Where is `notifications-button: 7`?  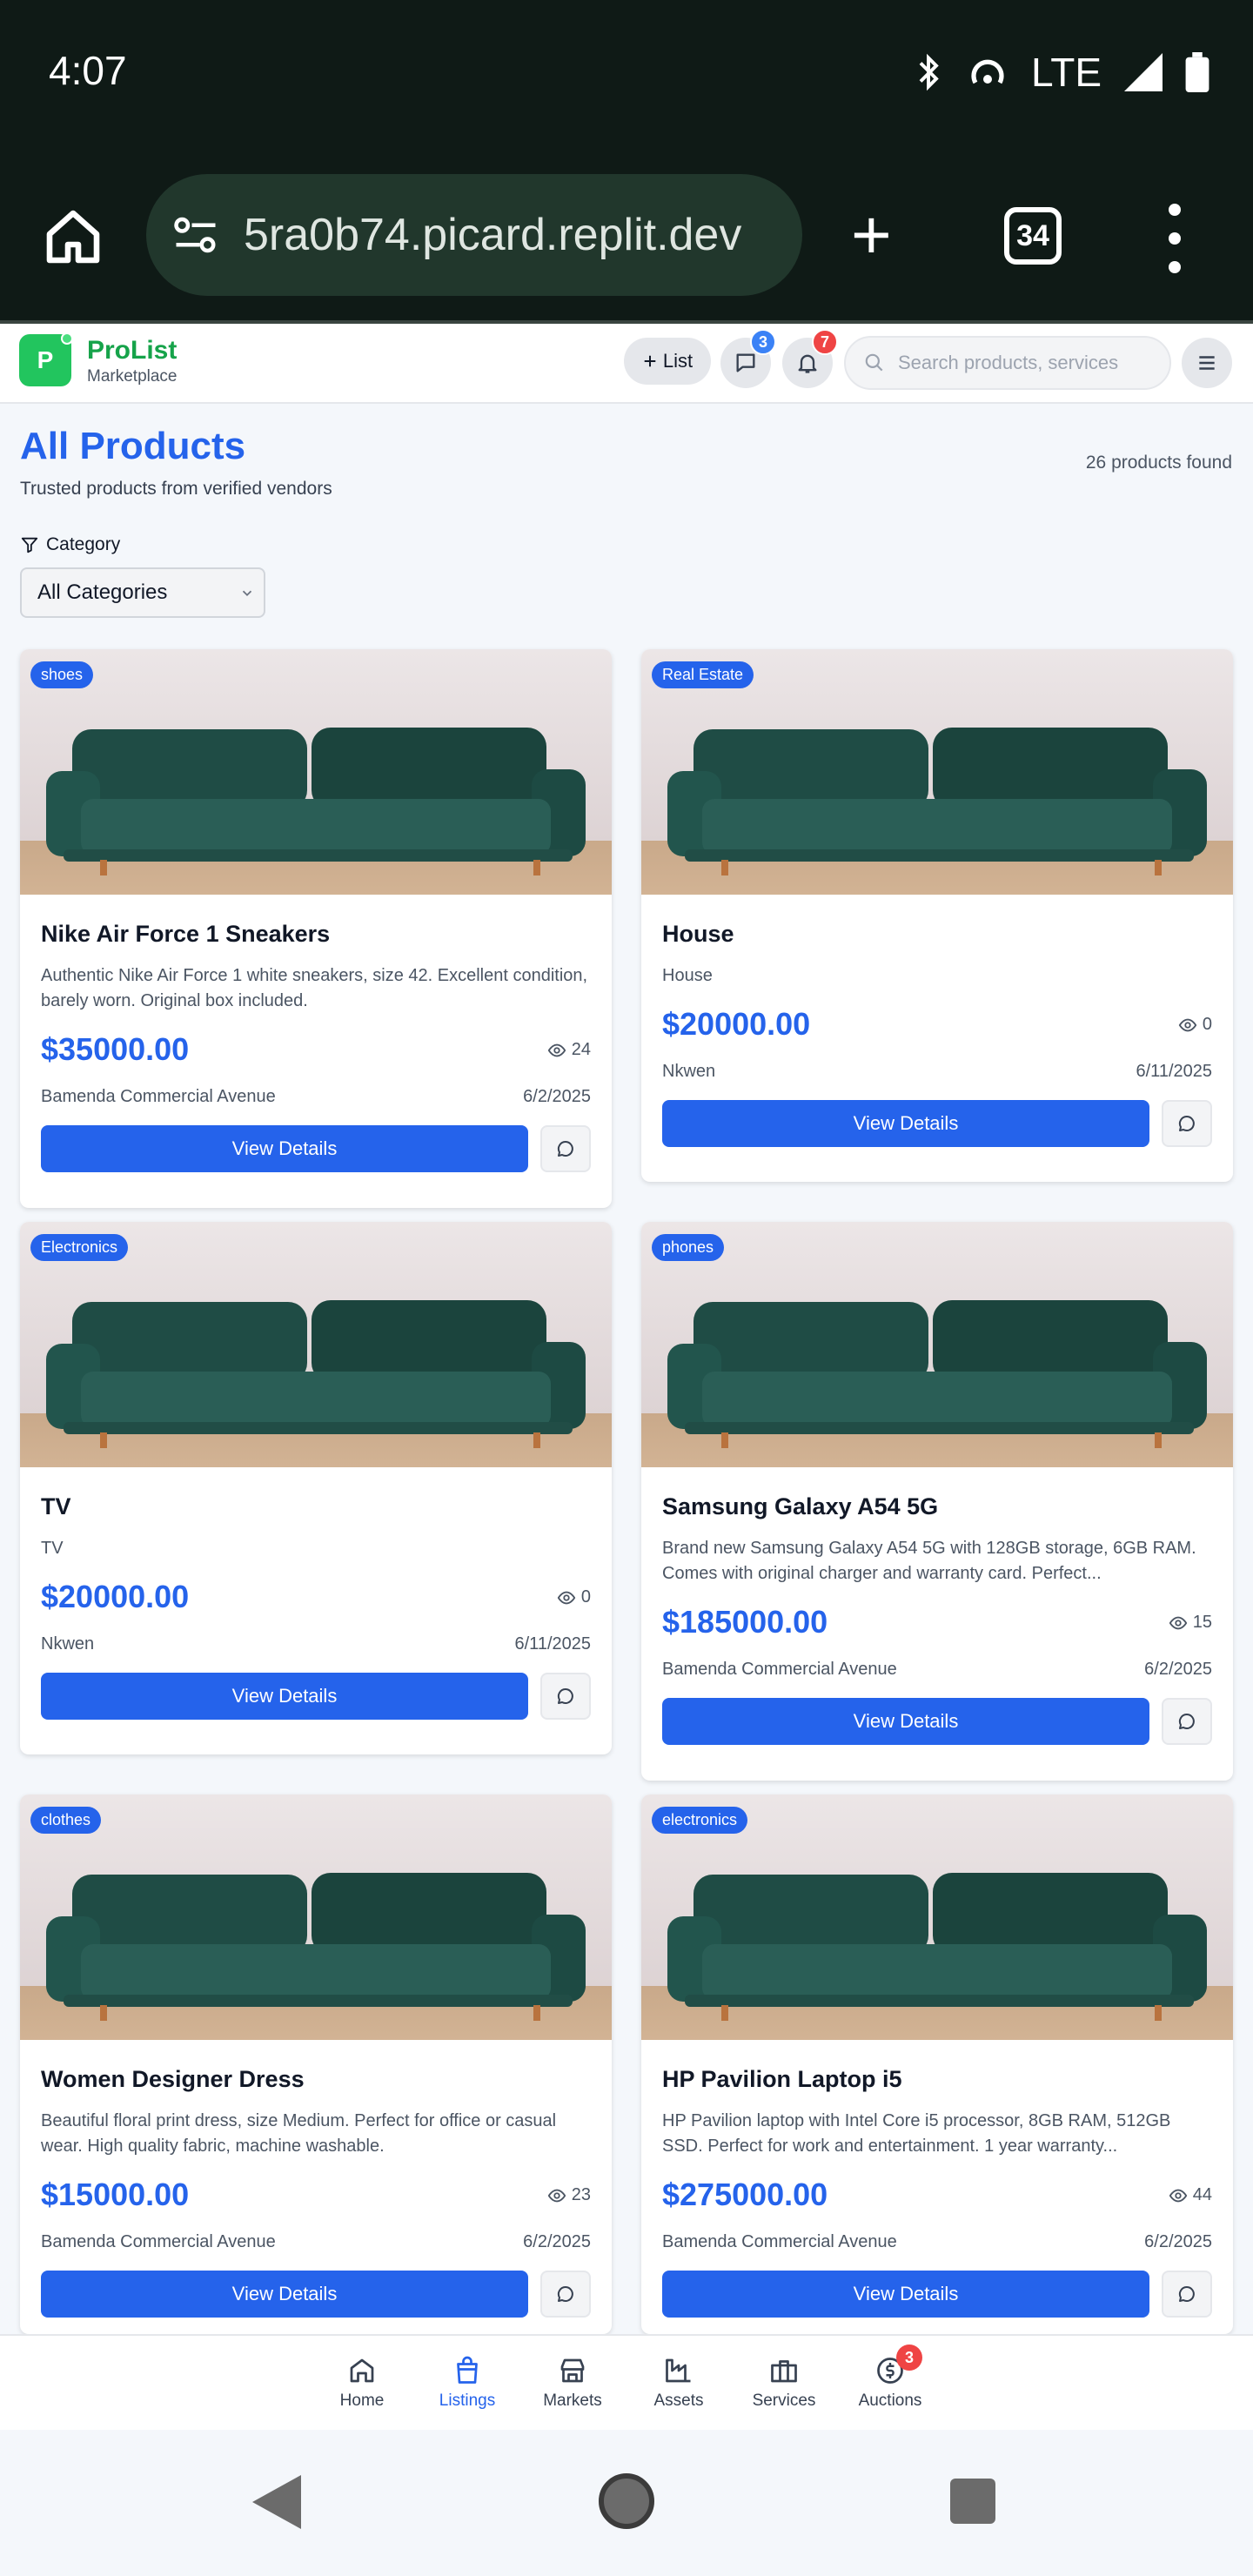
notifications-button: 7 is located at coordinates (810, 359).